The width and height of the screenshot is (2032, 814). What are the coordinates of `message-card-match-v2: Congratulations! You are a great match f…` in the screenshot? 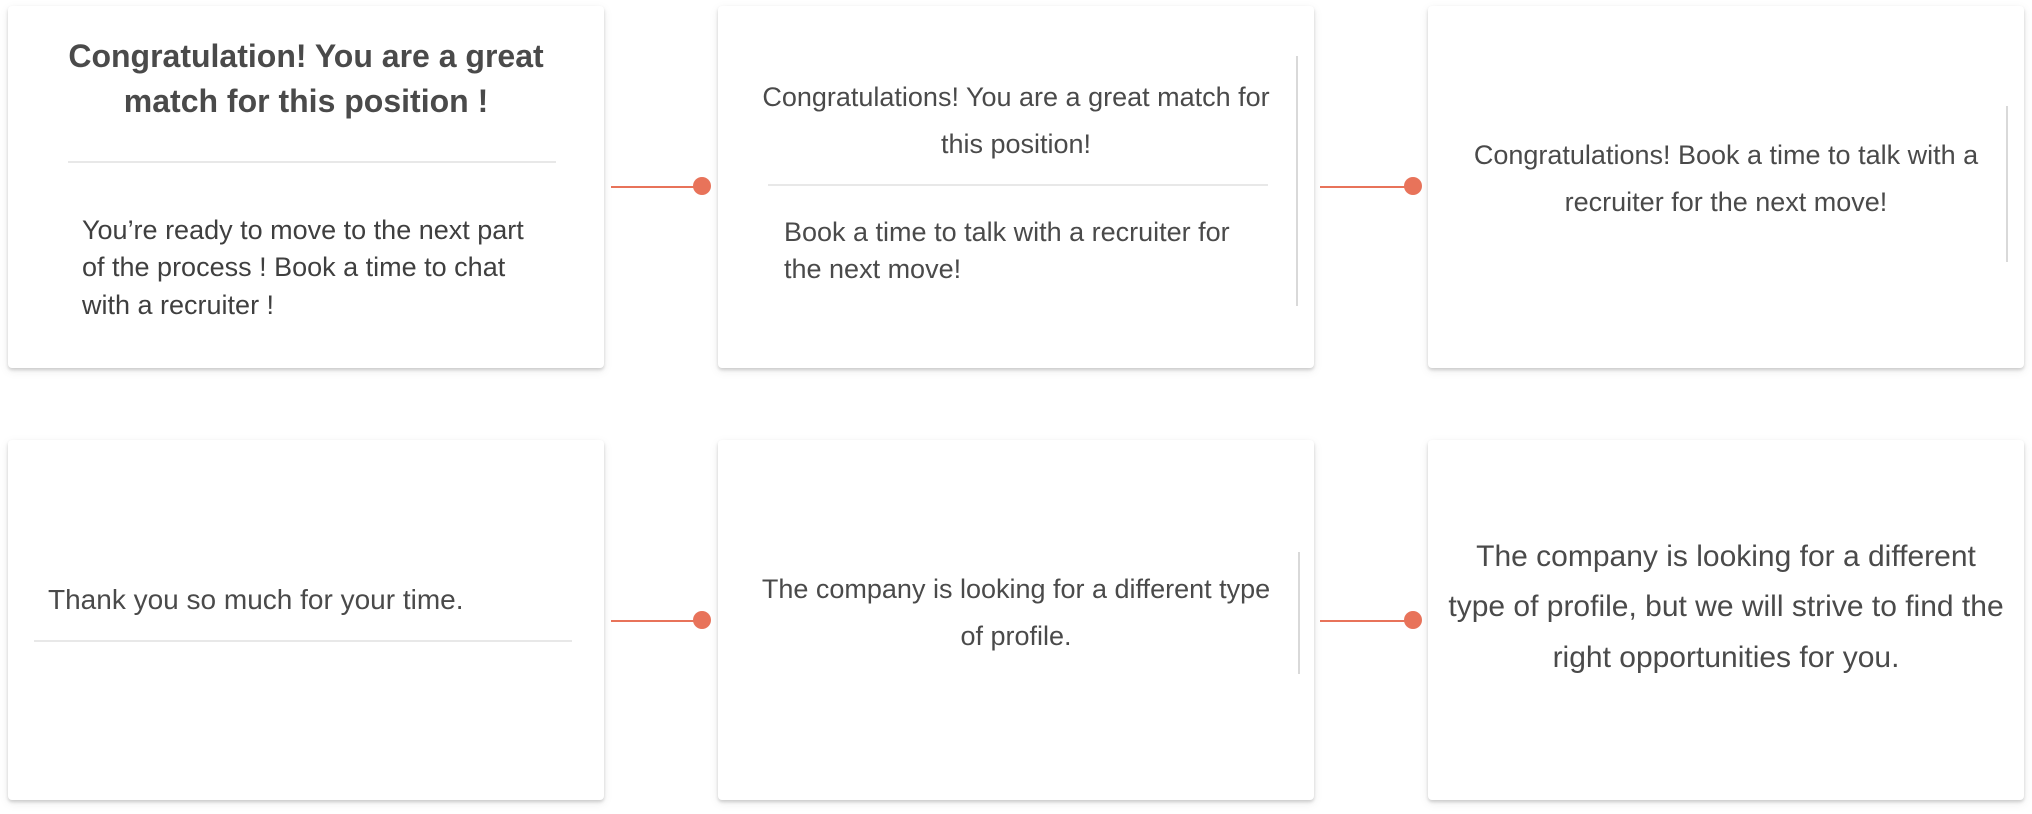 It's located at (1016, 187).